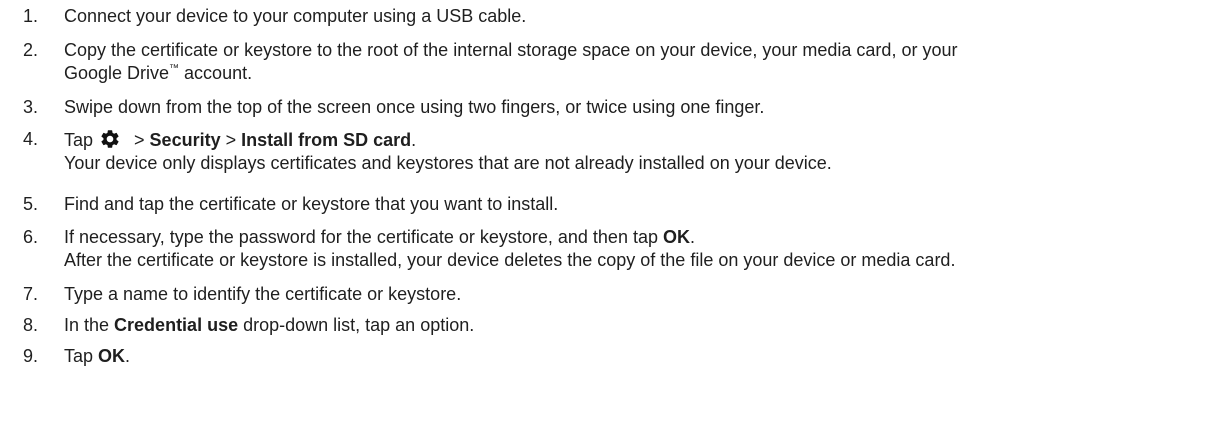 The width and height of the screenshot is (1206, 431). Describe the element at coordinates (79, 140) in the screenshot. I see `tap-text: Tap` at that location.